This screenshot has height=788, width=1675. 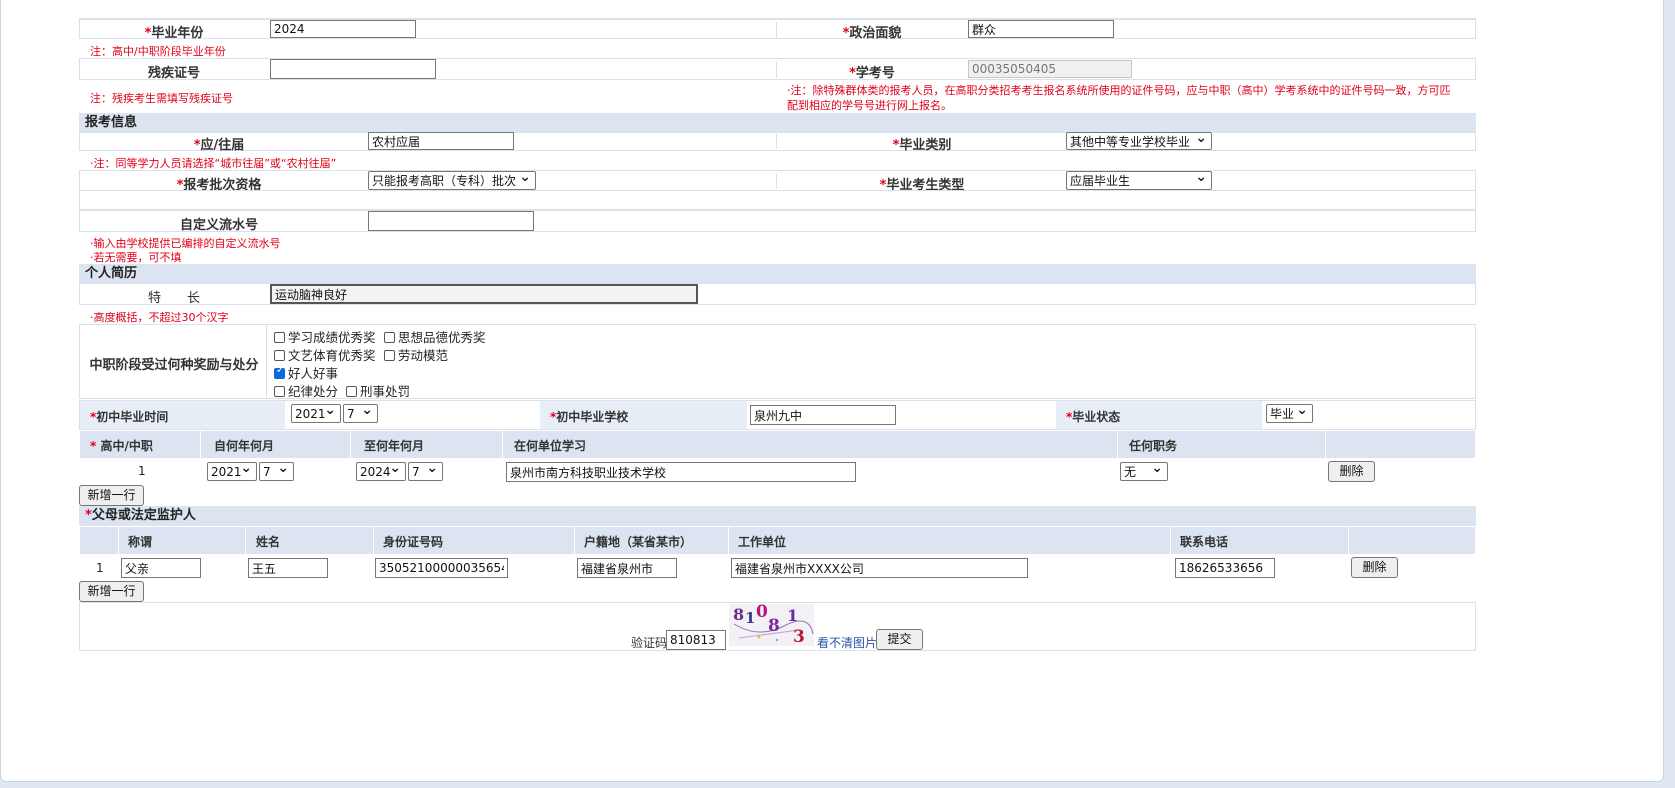 What do you see at coordinates (394, 446) in the screenshot?
I see `senior-header-to: 至何年何月` at bounding box center [394, 446].